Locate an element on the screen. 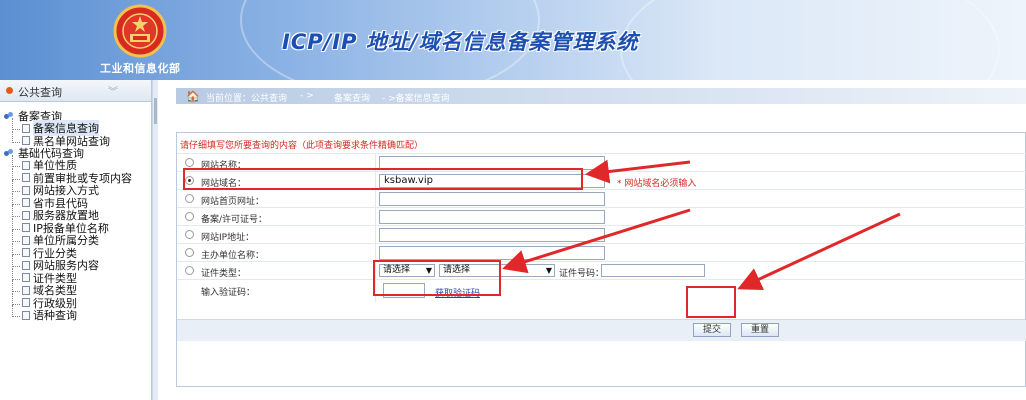 This screenshot has width=1026, height=400. breadcrumb: 🏠 当前位置：公共查询 - > 备案查询 - >备案信息查询 is located at coordinates (601, 96).